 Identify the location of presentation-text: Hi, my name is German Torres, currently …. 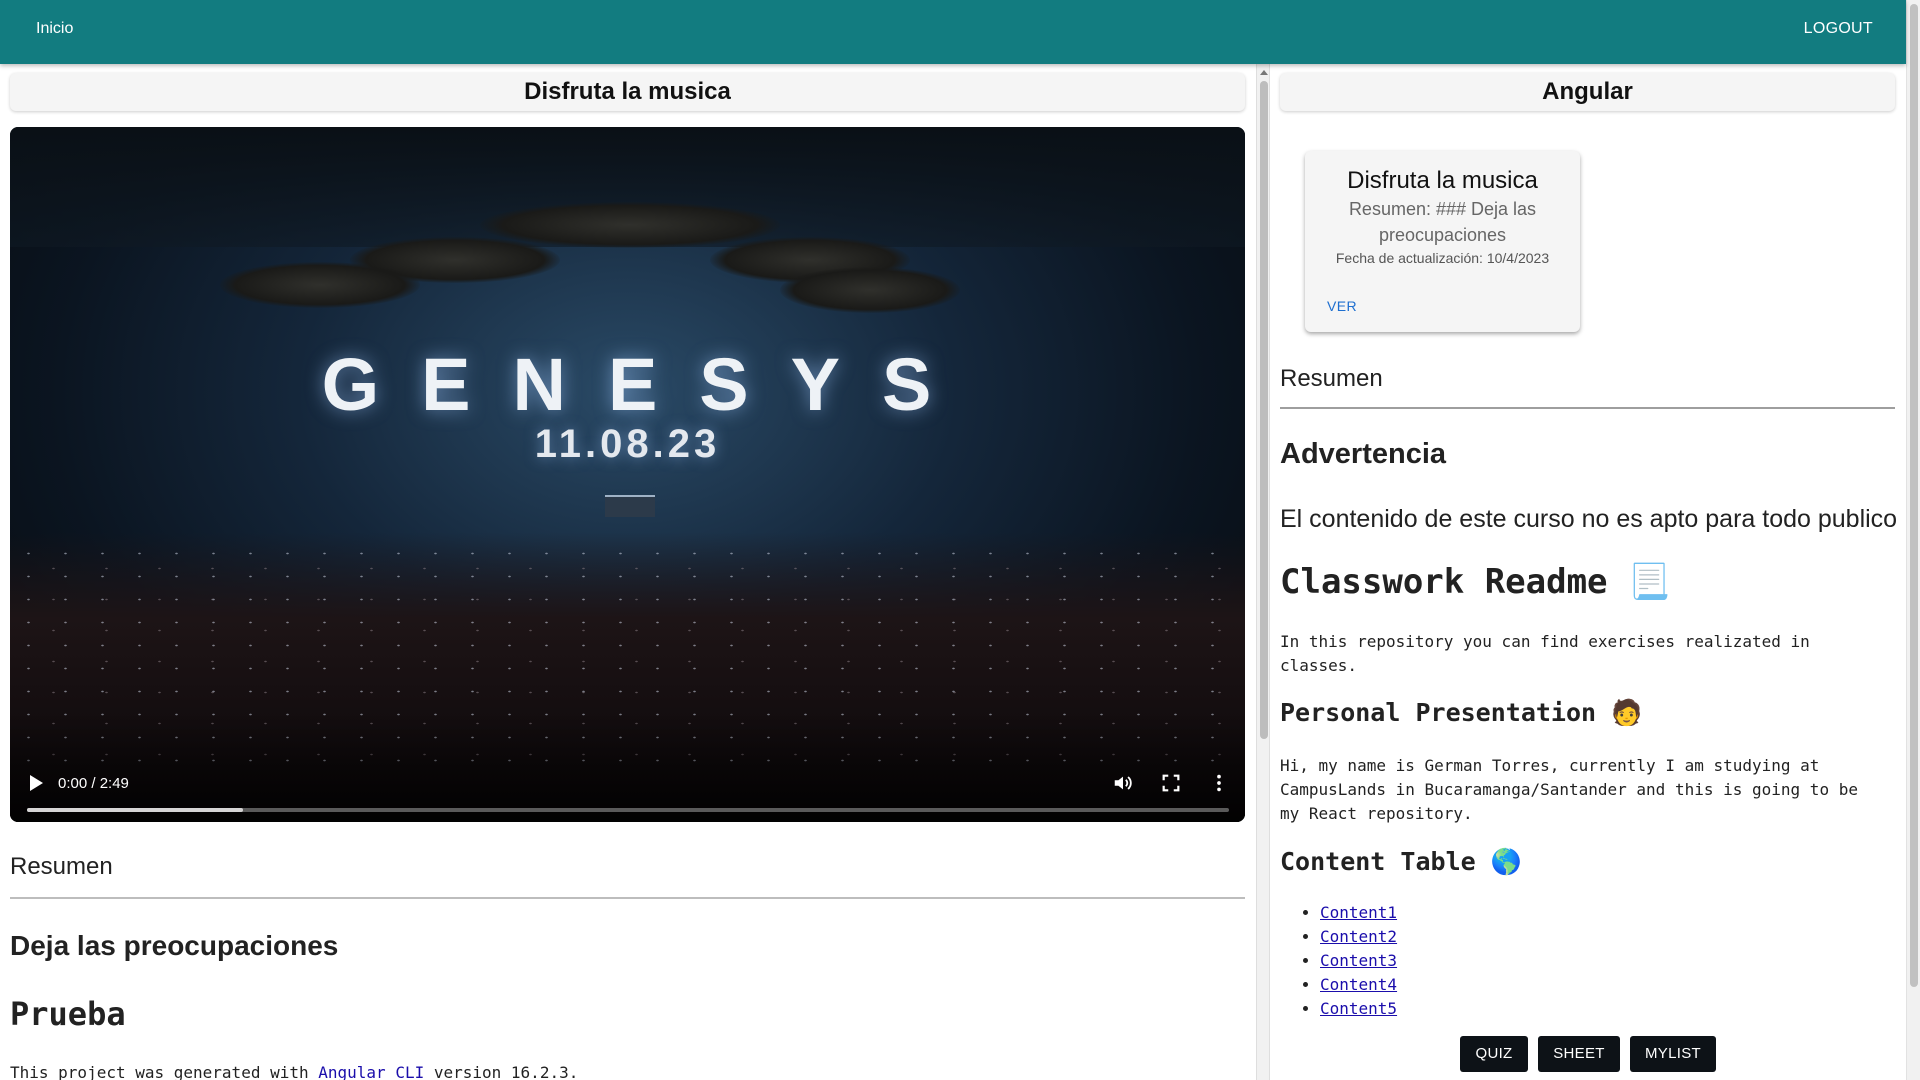
(1569, 789).